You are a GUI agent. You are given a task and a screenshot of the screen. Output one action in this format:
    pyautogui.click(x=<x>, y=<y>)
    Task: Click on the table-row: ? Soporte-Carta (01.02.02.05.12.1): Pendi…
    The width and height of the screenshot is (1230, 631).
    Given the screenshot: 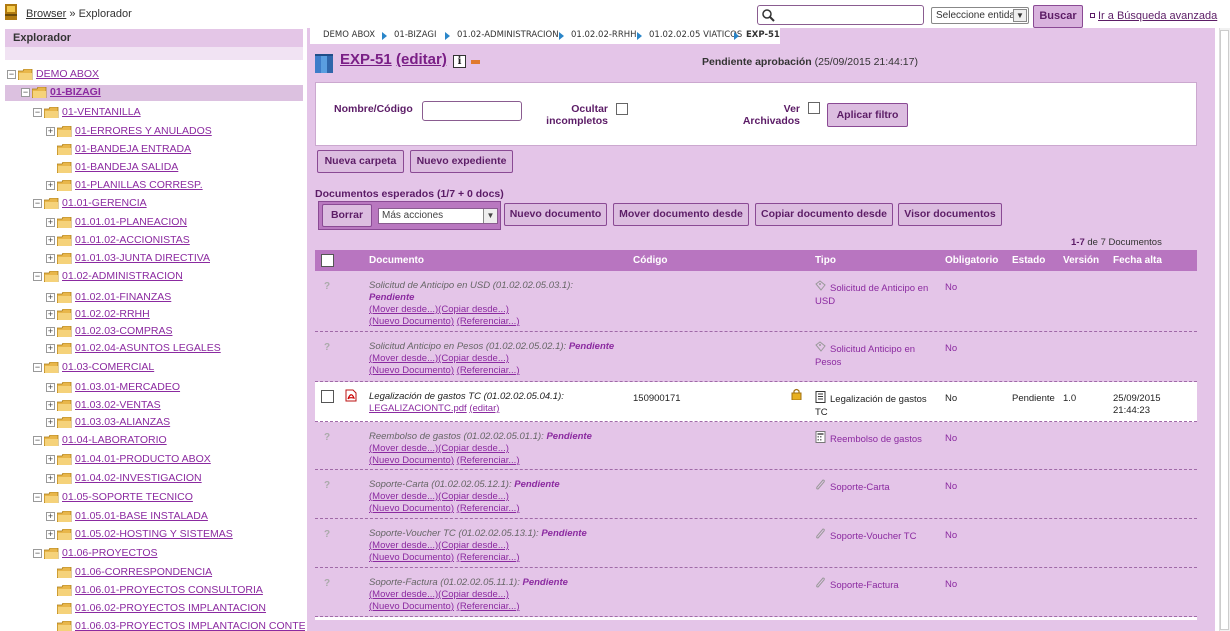 What is the action you would take?
    pyautogui.click(x=756, y=494)
    